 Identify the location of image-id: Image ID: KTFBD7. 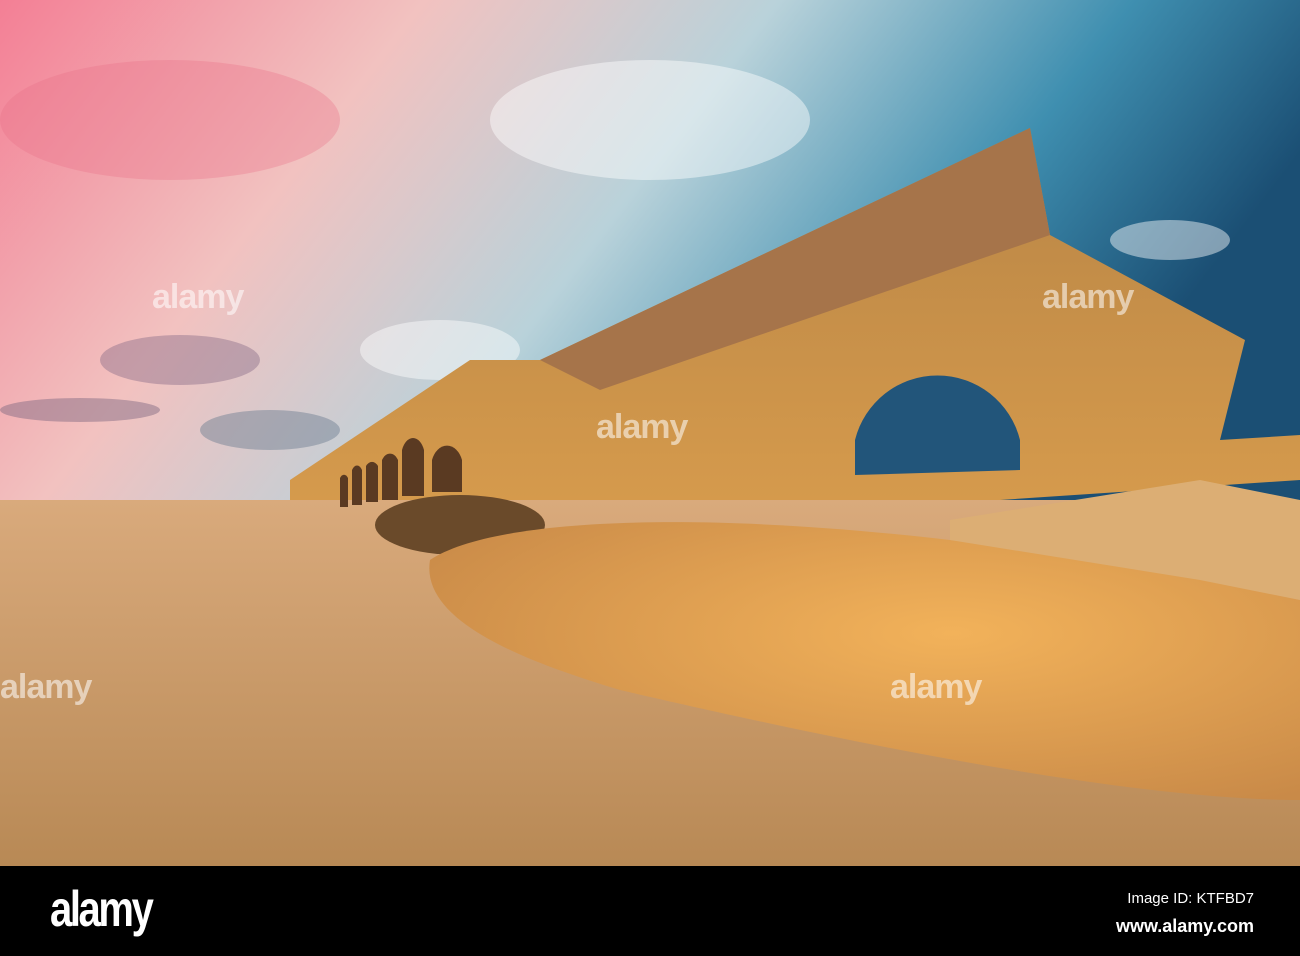
(1190, 898).